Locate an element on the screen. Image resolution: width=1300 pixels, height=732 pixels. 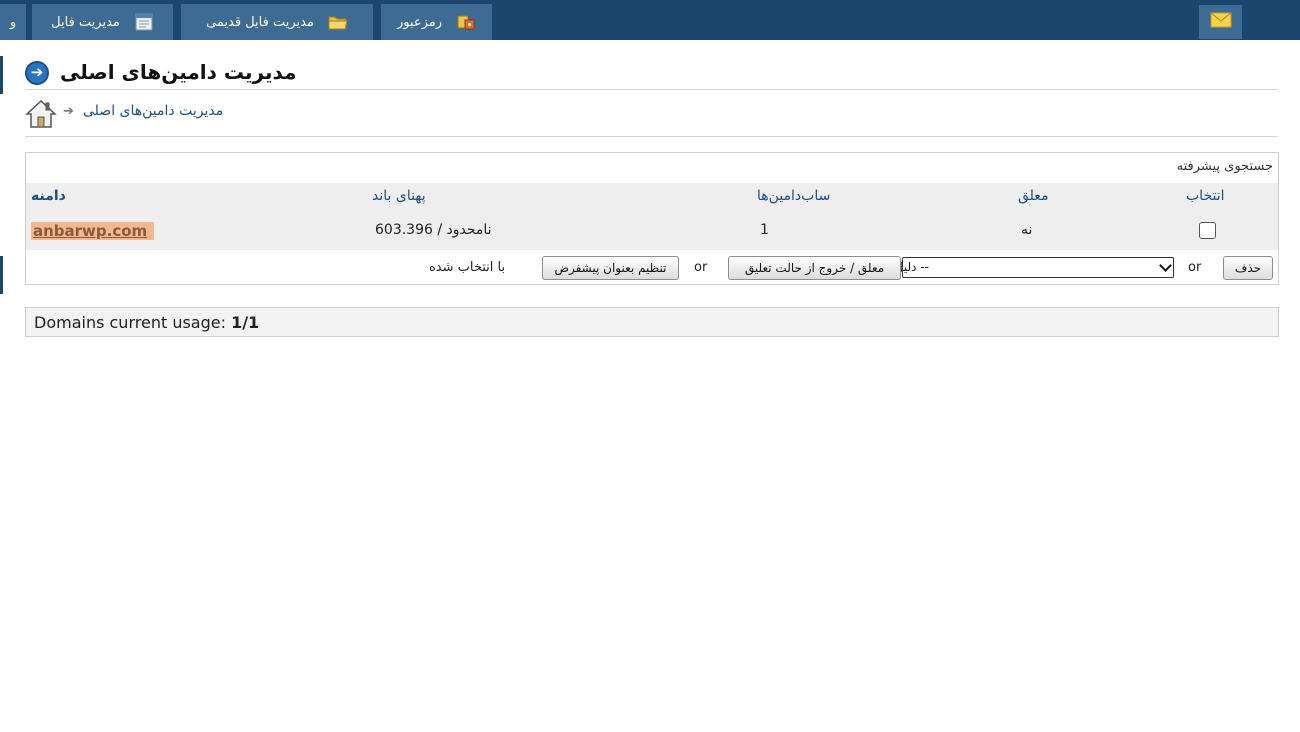
tab-file-manager: مدیریت فایل is located at coordinates (102, 22).